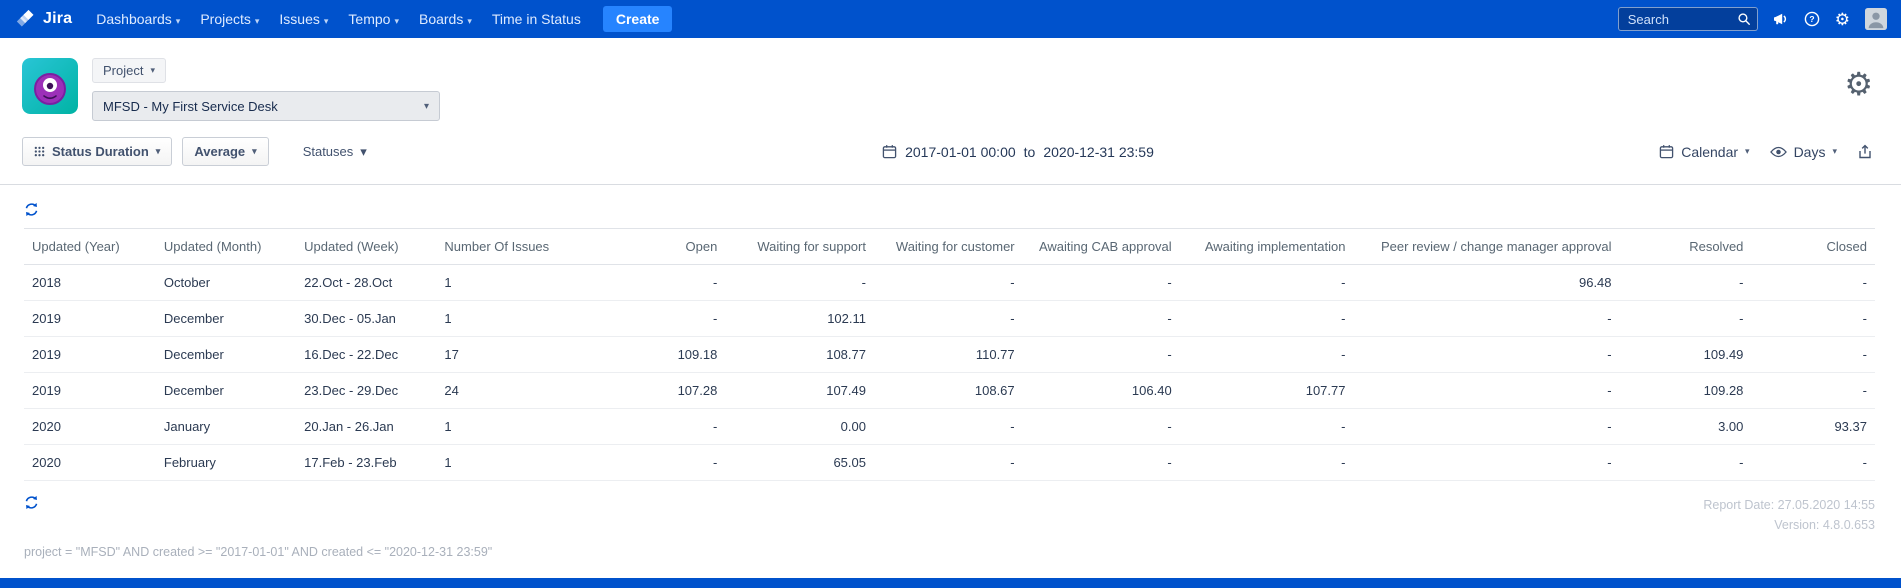 The width and height of the screenshot is (1901, 588). I want to click on calendar-mode-label: Calendar, so click(1710, 151).